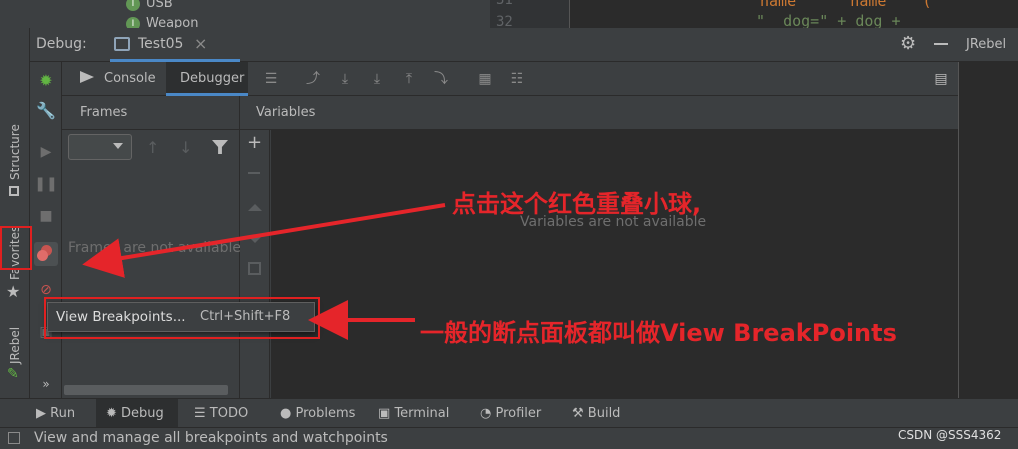  I want to click on annotation-arrow-top, so click(264, 240).